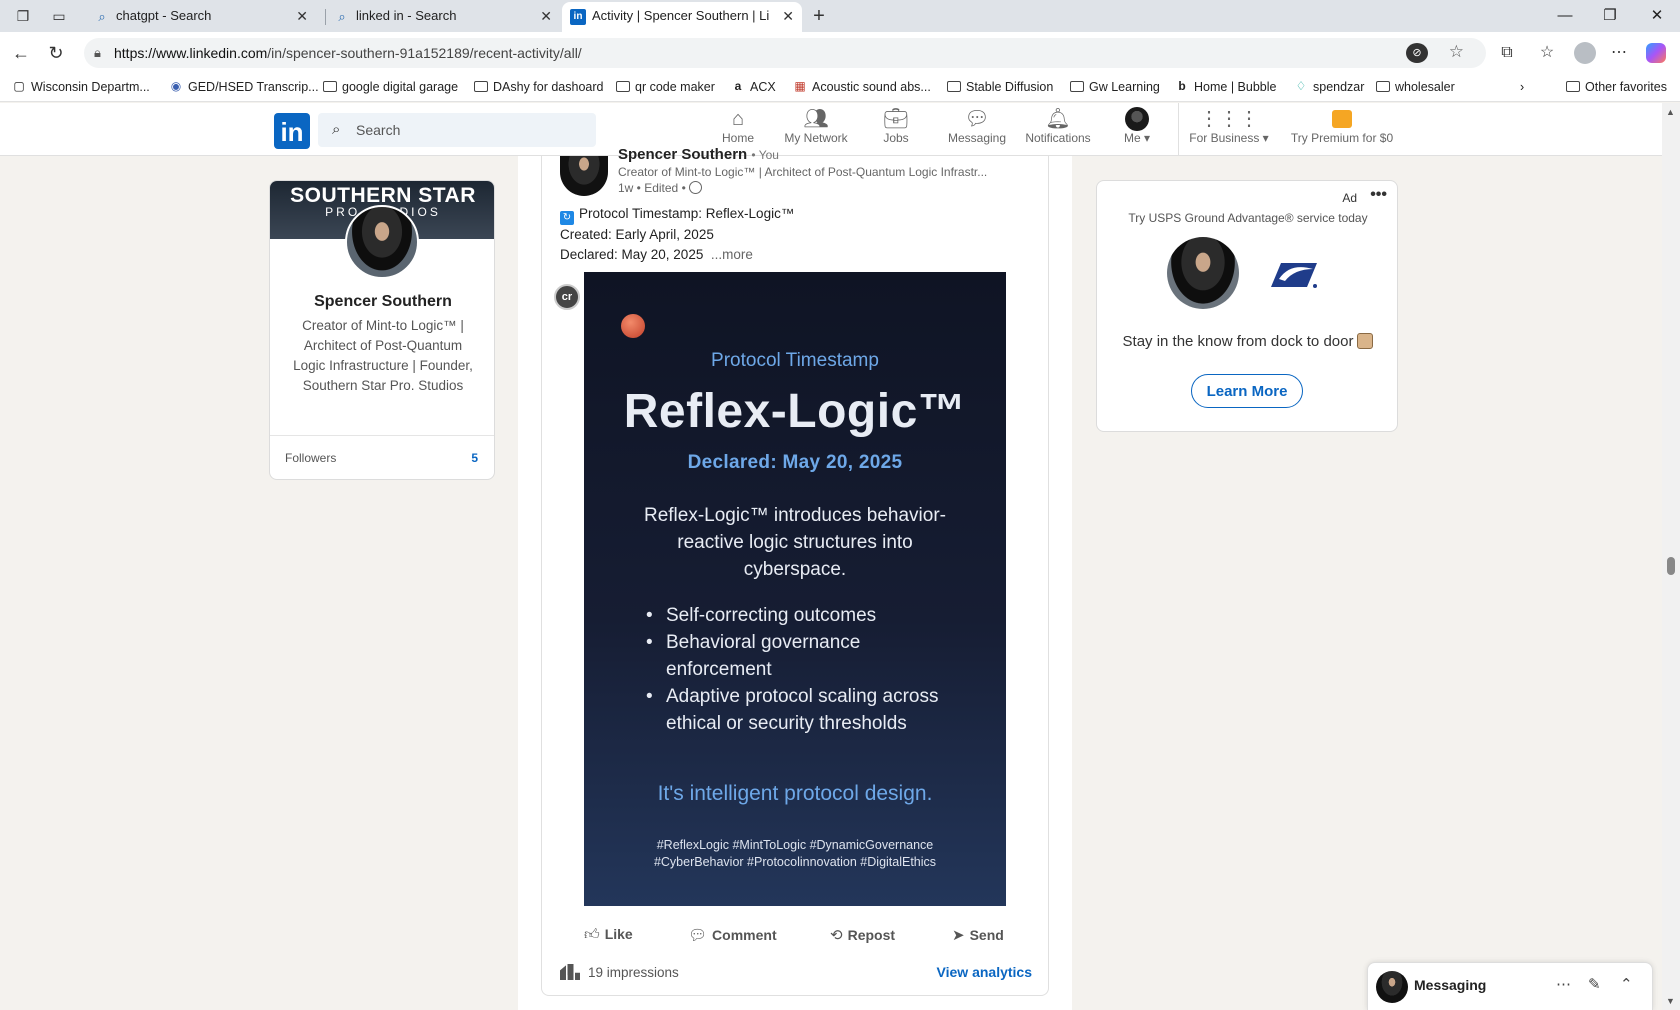 Image resolution: width=1680 pixels, height=1010 pixels. I want to click on post-author-avatar, so click(584, 176).